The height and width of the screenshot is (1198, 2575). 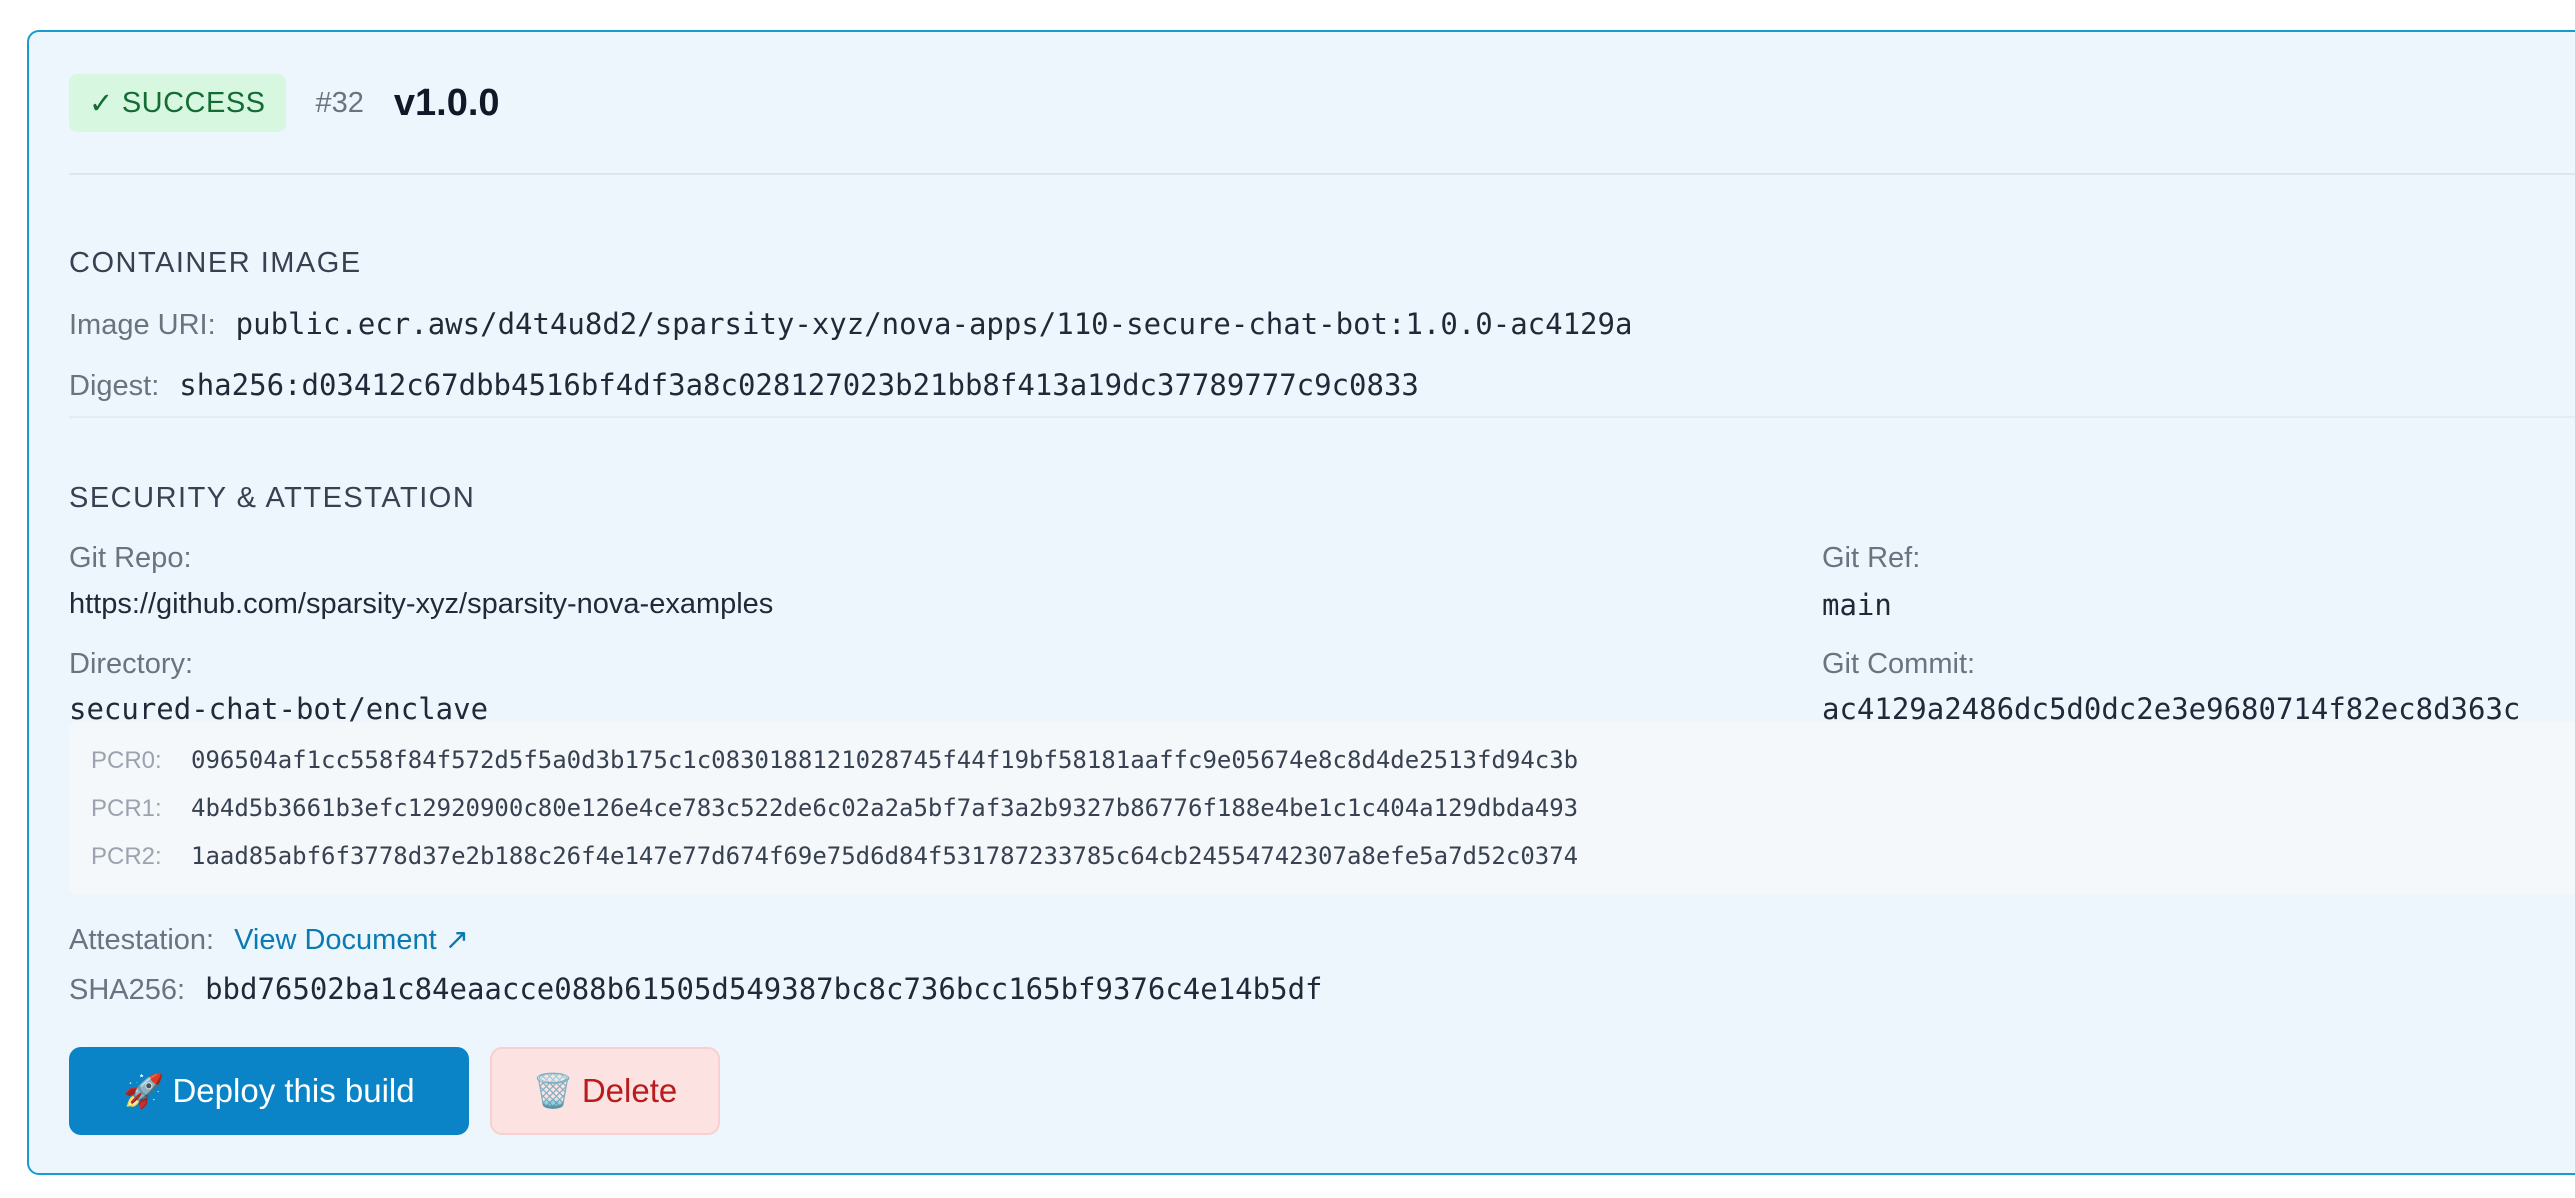 I want to click on delete-button: 🗑️ Delete, so click(x=605, y=1091).